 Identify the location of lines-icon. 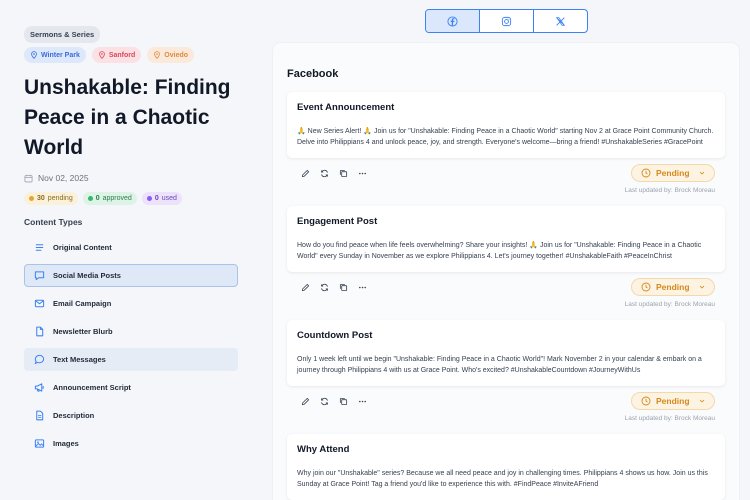
(39, 247).